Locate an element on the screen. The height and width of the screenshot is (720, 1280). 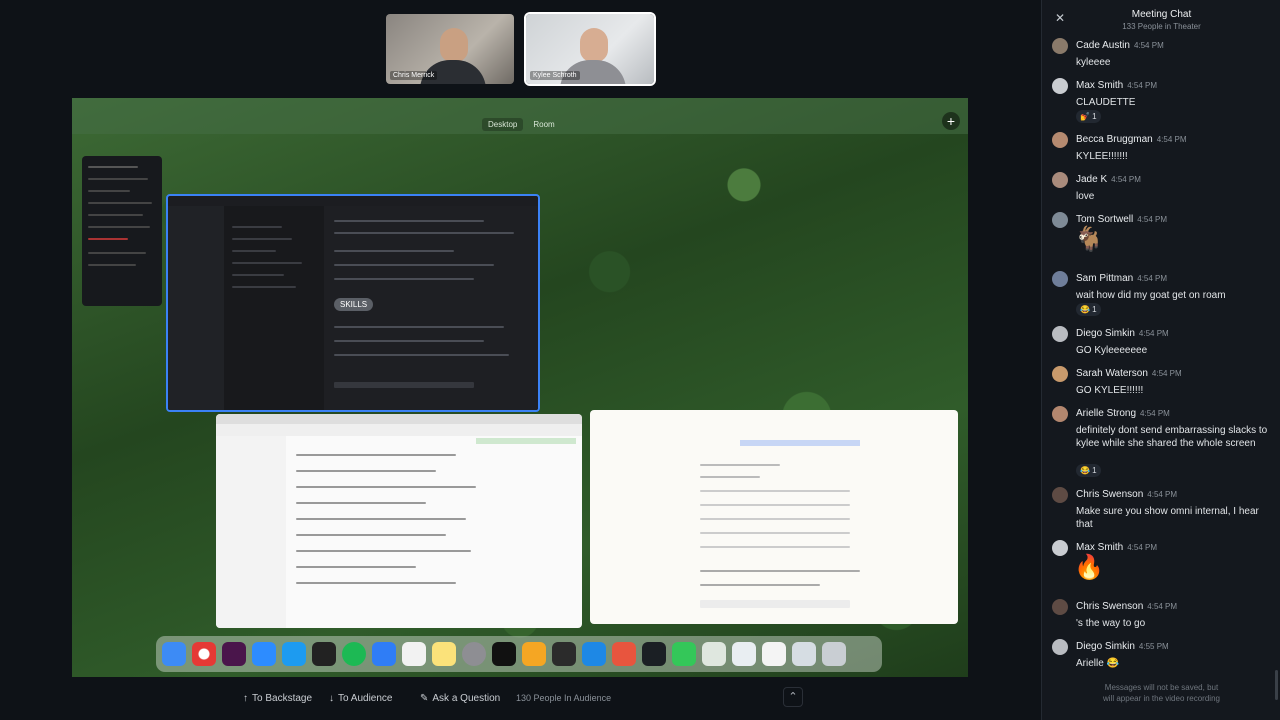
to-audience-button: ↓ To Audience is located at coordinates (361, 698).